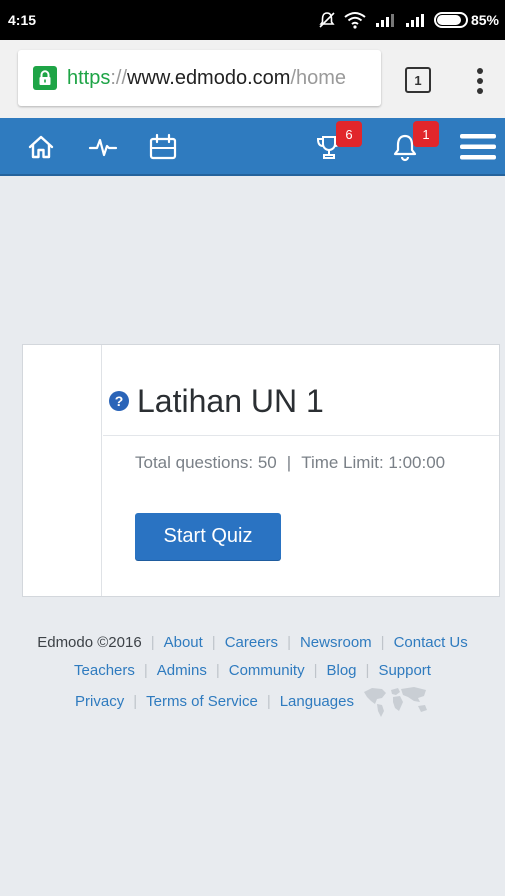 This screenshot has height=896, width=505. What do you see at coordinates (484, 20) in the screenshot?
I see `battery-percent: 85%` at bounding box center [484, 20].